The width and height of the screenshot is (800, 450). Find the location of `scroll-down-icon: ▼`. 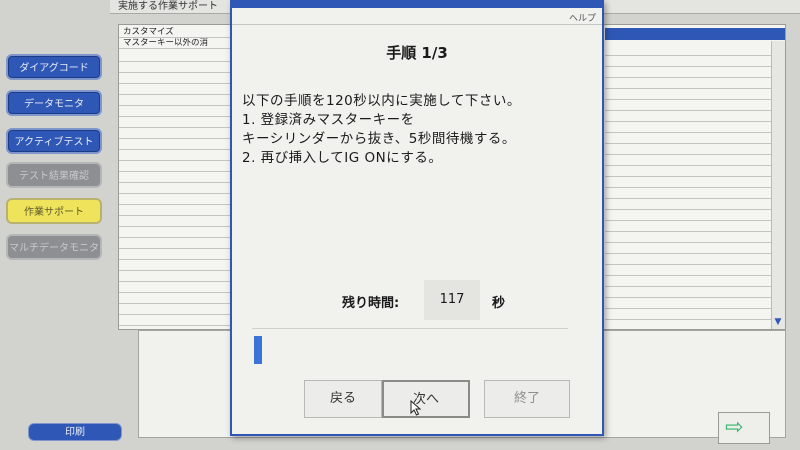

scroll-down-icon: ▼ is located at coordinates (778, 322).